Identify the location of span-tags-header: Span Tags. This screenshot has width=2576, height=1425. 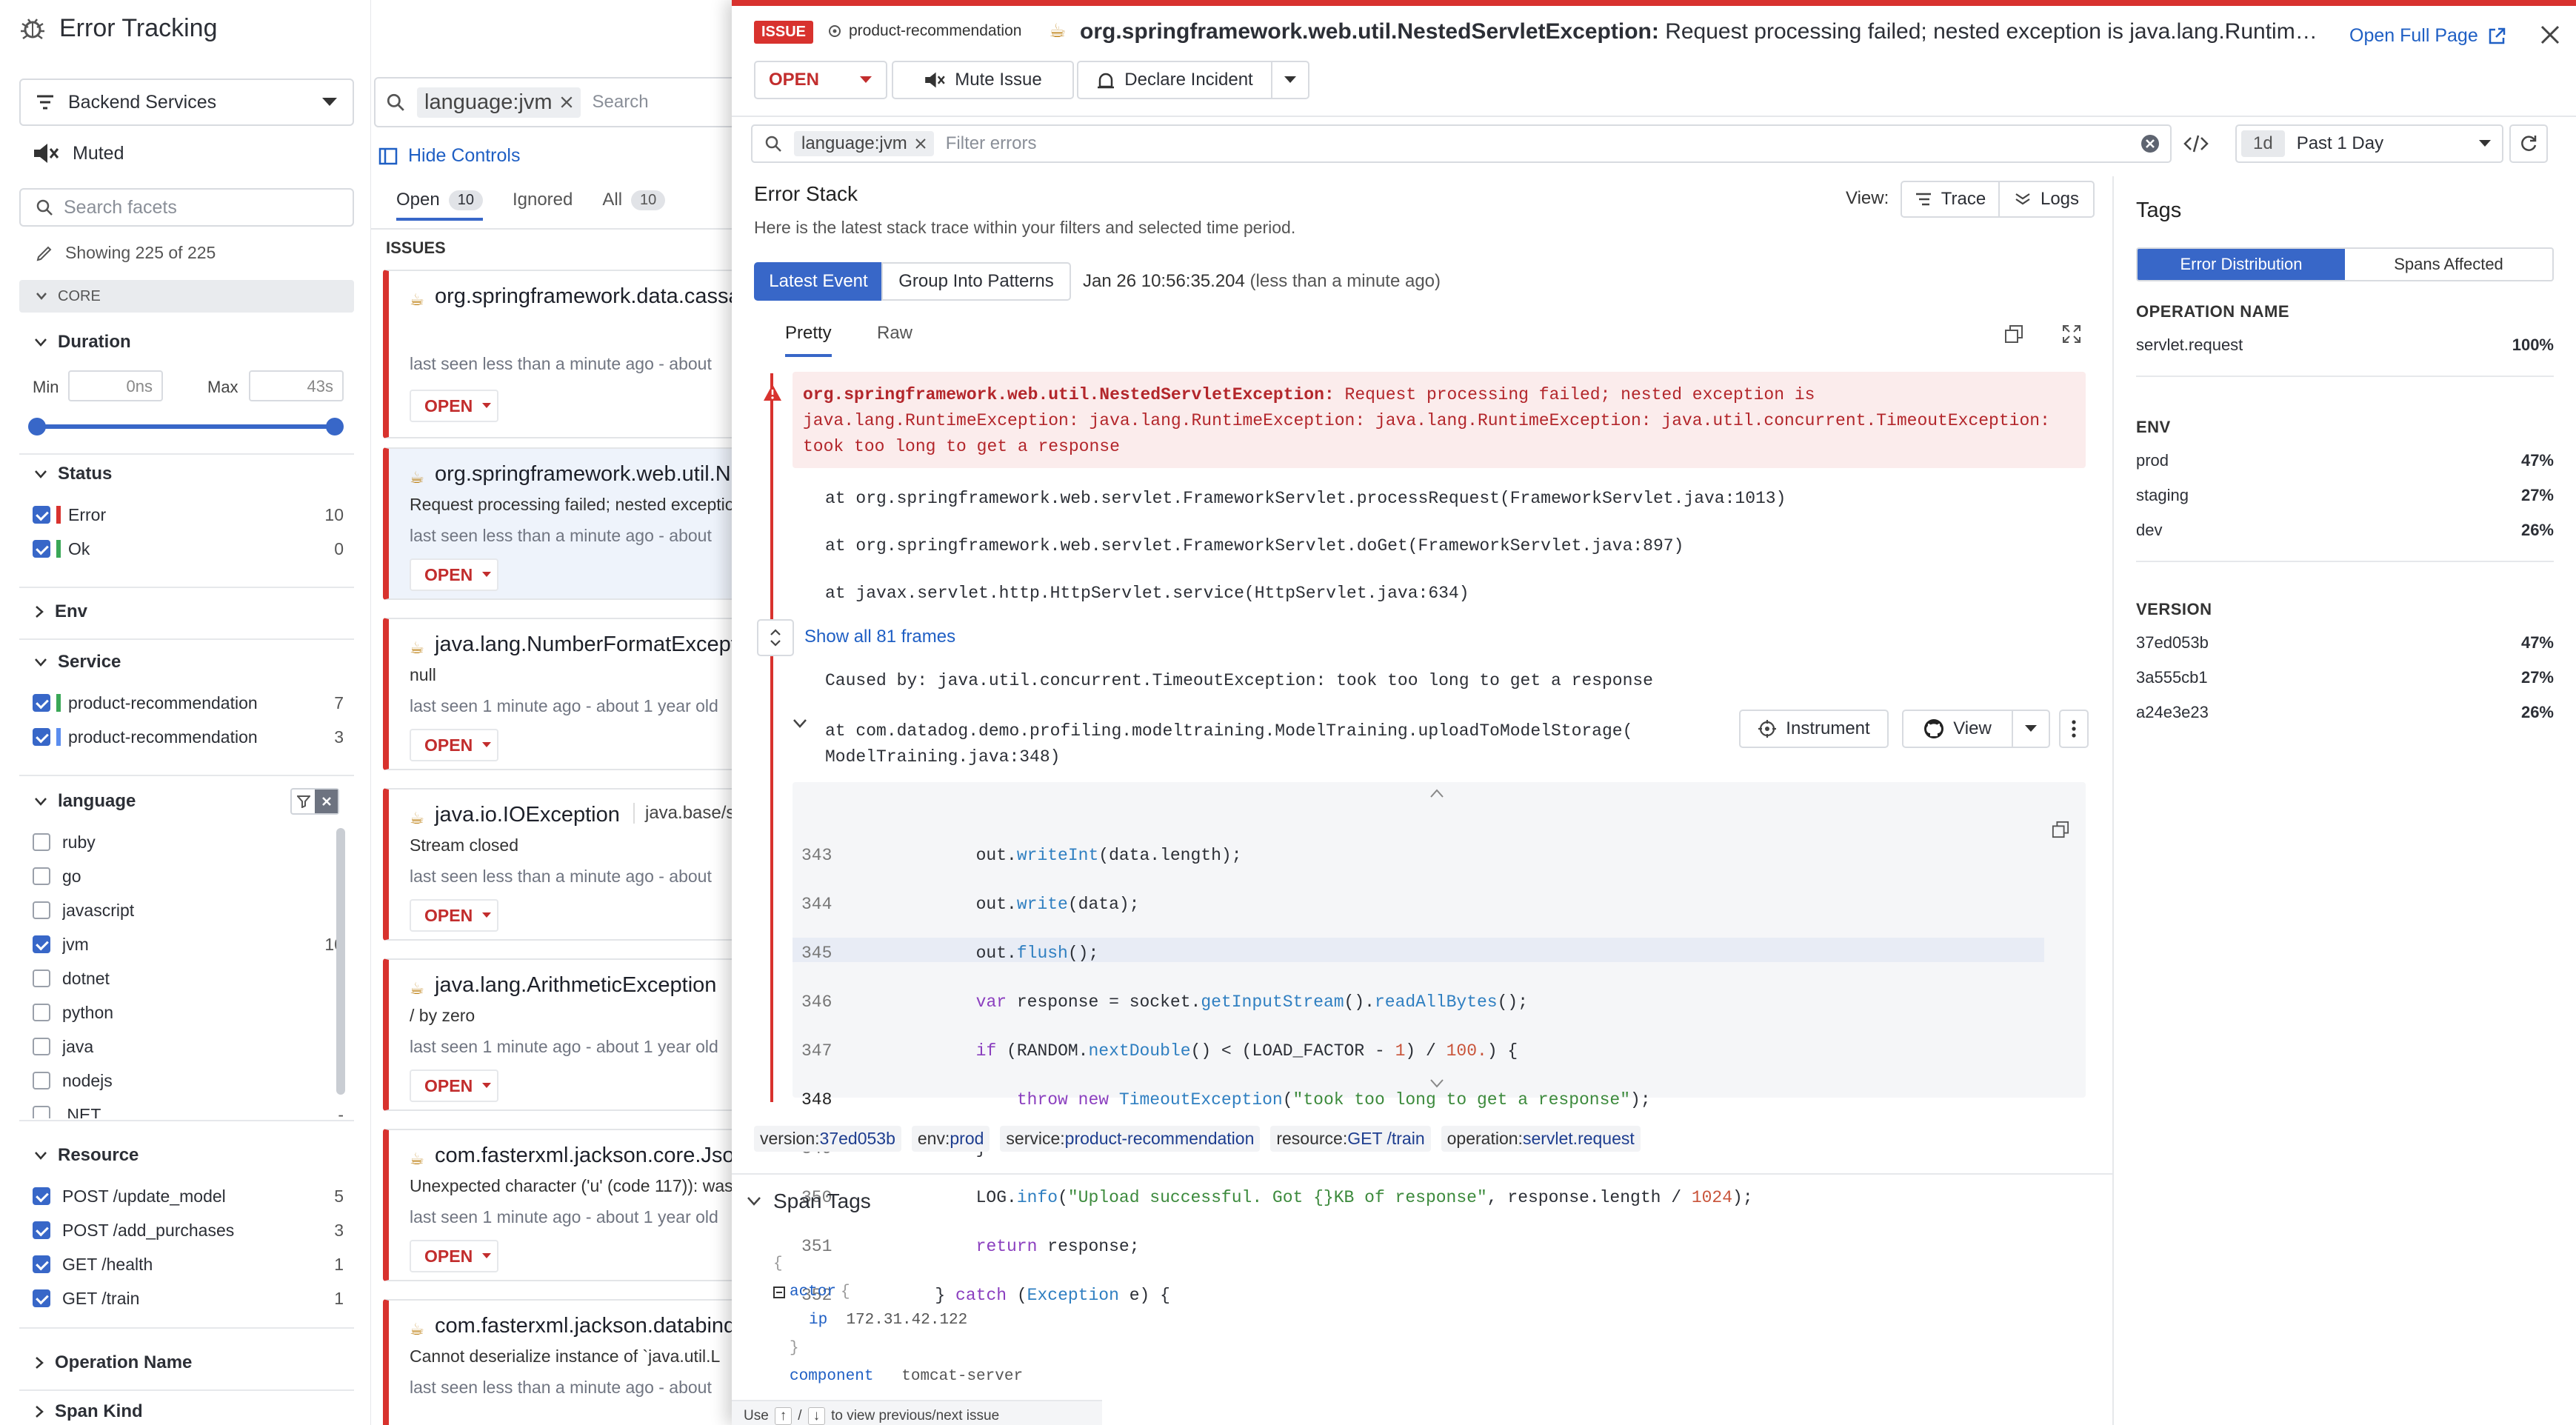
(809, 1201).